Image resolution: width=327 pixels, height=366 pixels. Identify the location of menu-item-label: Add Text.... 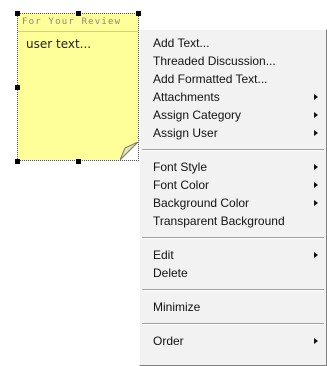
(181, 43).